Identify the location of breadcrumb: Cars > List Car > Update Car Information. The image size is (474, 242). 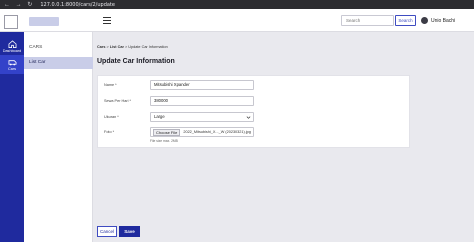
(132, 47).